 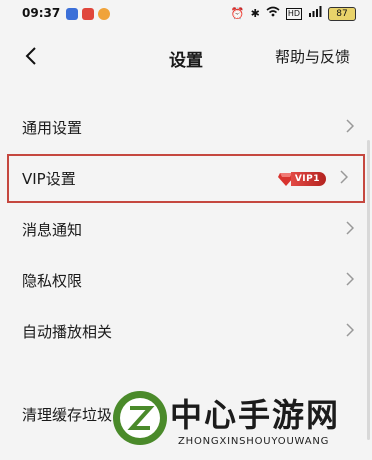 What do you see at coordinates (41, 13) in the screenshot?
I see `status-time: 09:37` at bounding box center [41, 13].